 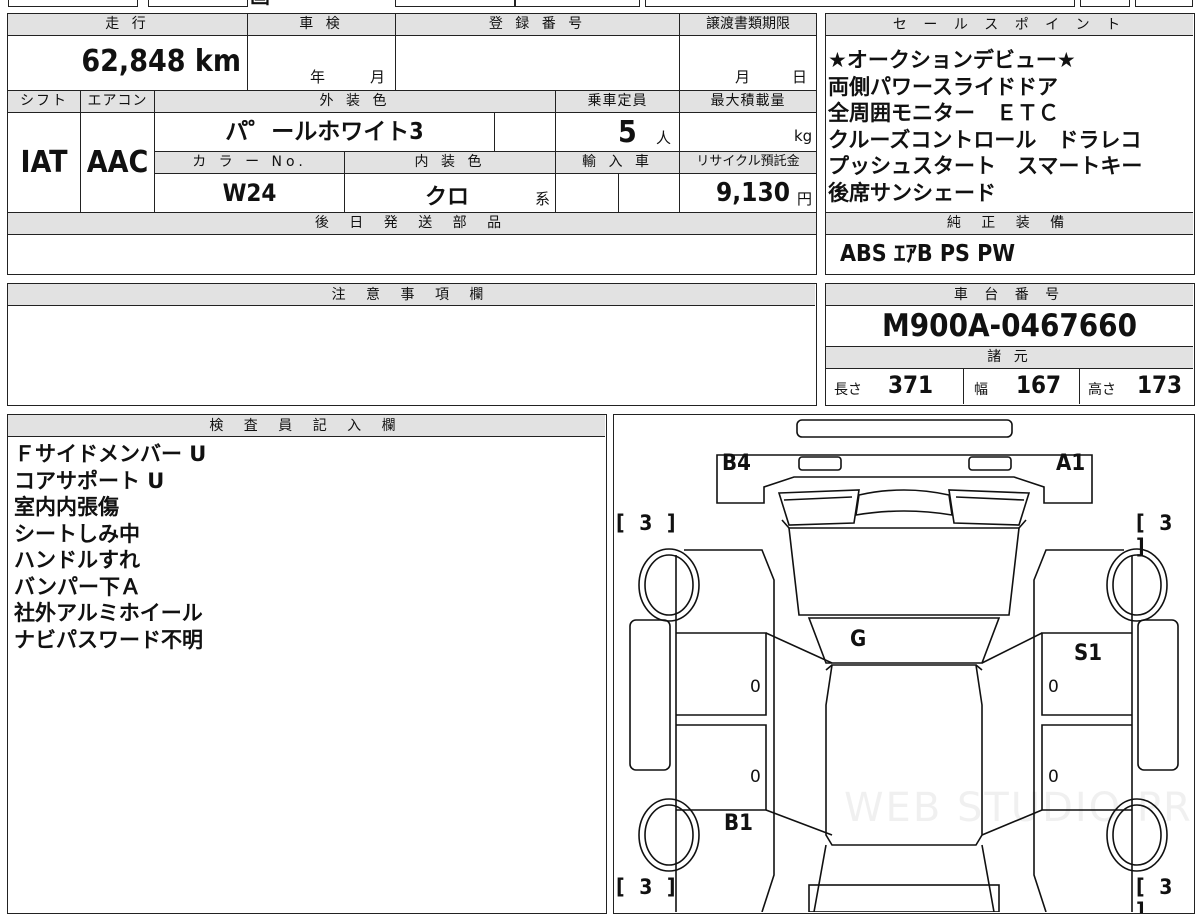 What do you see at coordinates (525, 132) in the screenshot?
I see `exterior-color-extra` at bounding box center [525, 132].